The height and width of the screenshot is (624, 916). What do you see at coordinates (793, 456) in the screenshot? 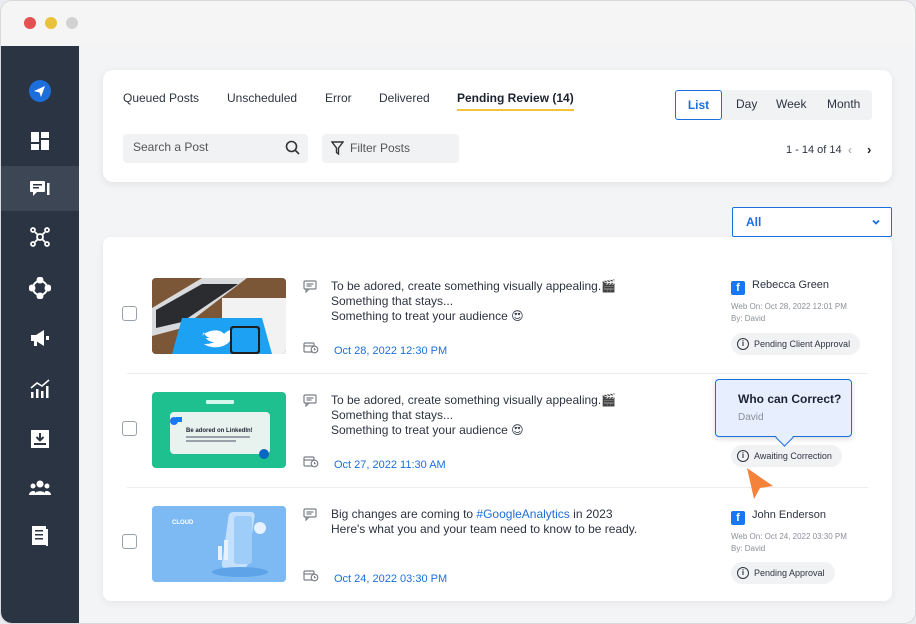
I see `status-label: Awaiting Correction` at bounding box center [793, 456].